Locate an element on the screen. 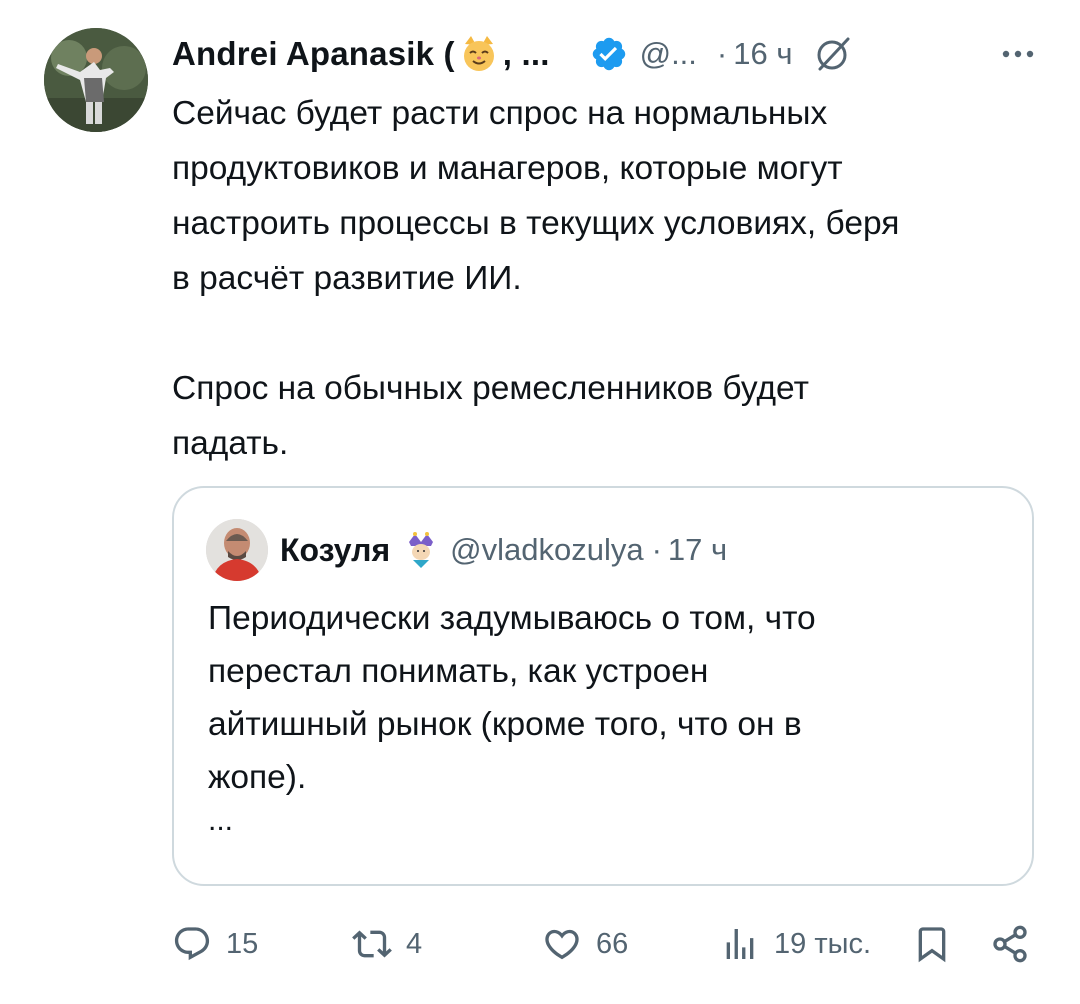 The width and height of the screenshot is (1080, 1004). quoted-tweet-time: 17 ч is located at coordinates (697, 549).